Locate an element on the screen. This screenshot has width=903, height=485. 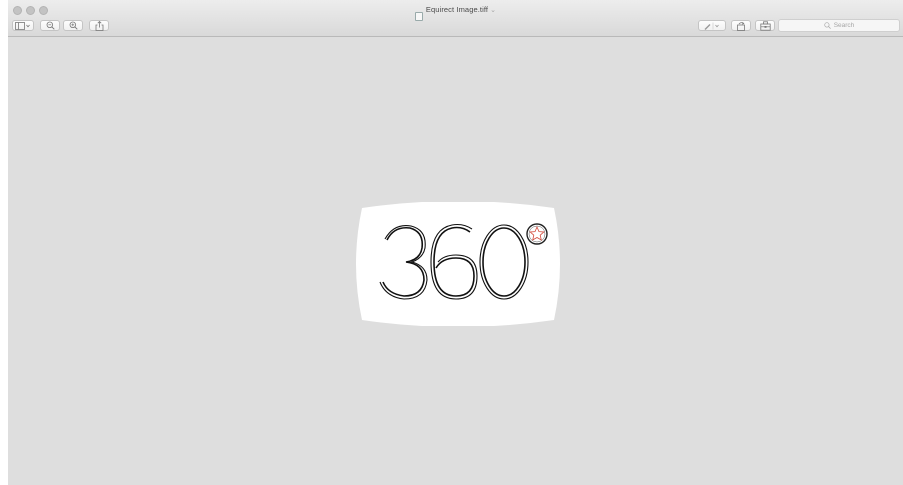
zoom-in-icon is located at coordinates (73, 25).